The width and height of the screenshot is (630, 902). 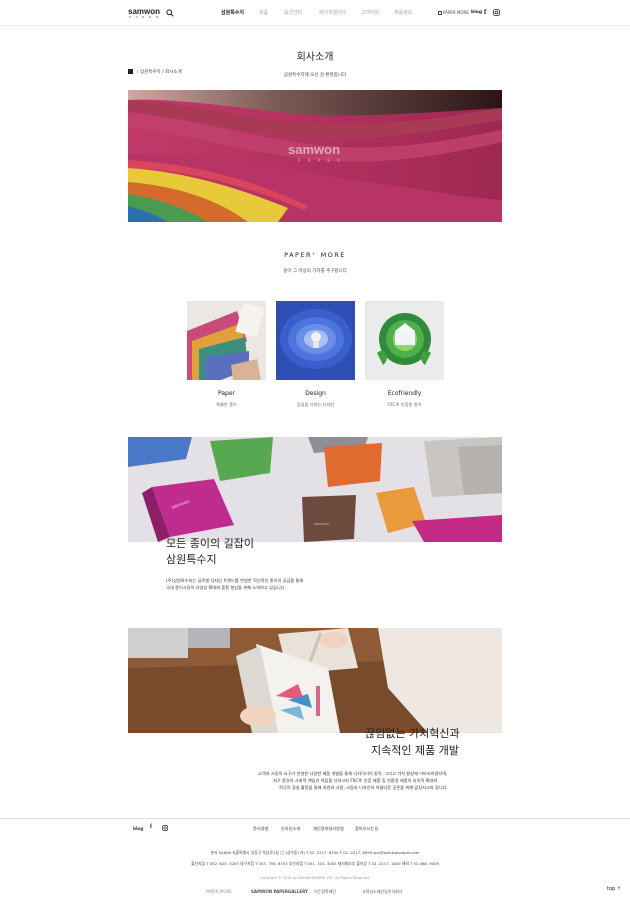 What do you see at coordinates (440, 13) in the screenshot?
I see `paper-more-mark-icon` at bounding box center [440, 13].